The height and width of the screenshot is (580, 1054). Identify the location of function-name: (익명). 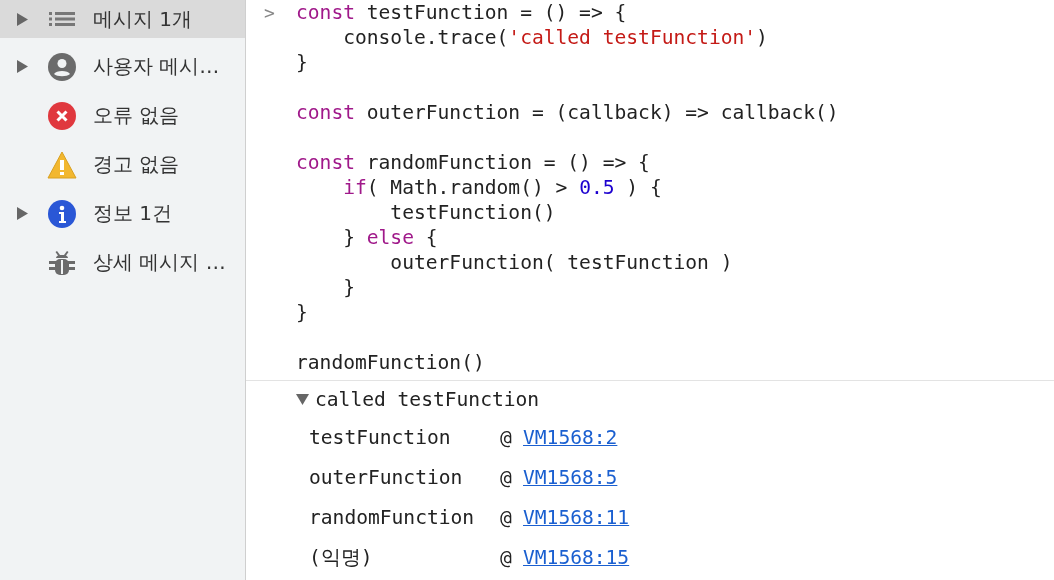
(341, 557).